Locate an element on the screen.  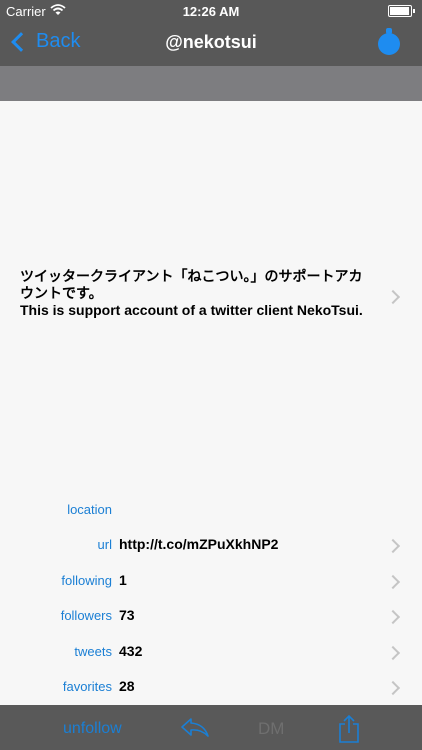
location-label: location is located at coordinates (89, 509).